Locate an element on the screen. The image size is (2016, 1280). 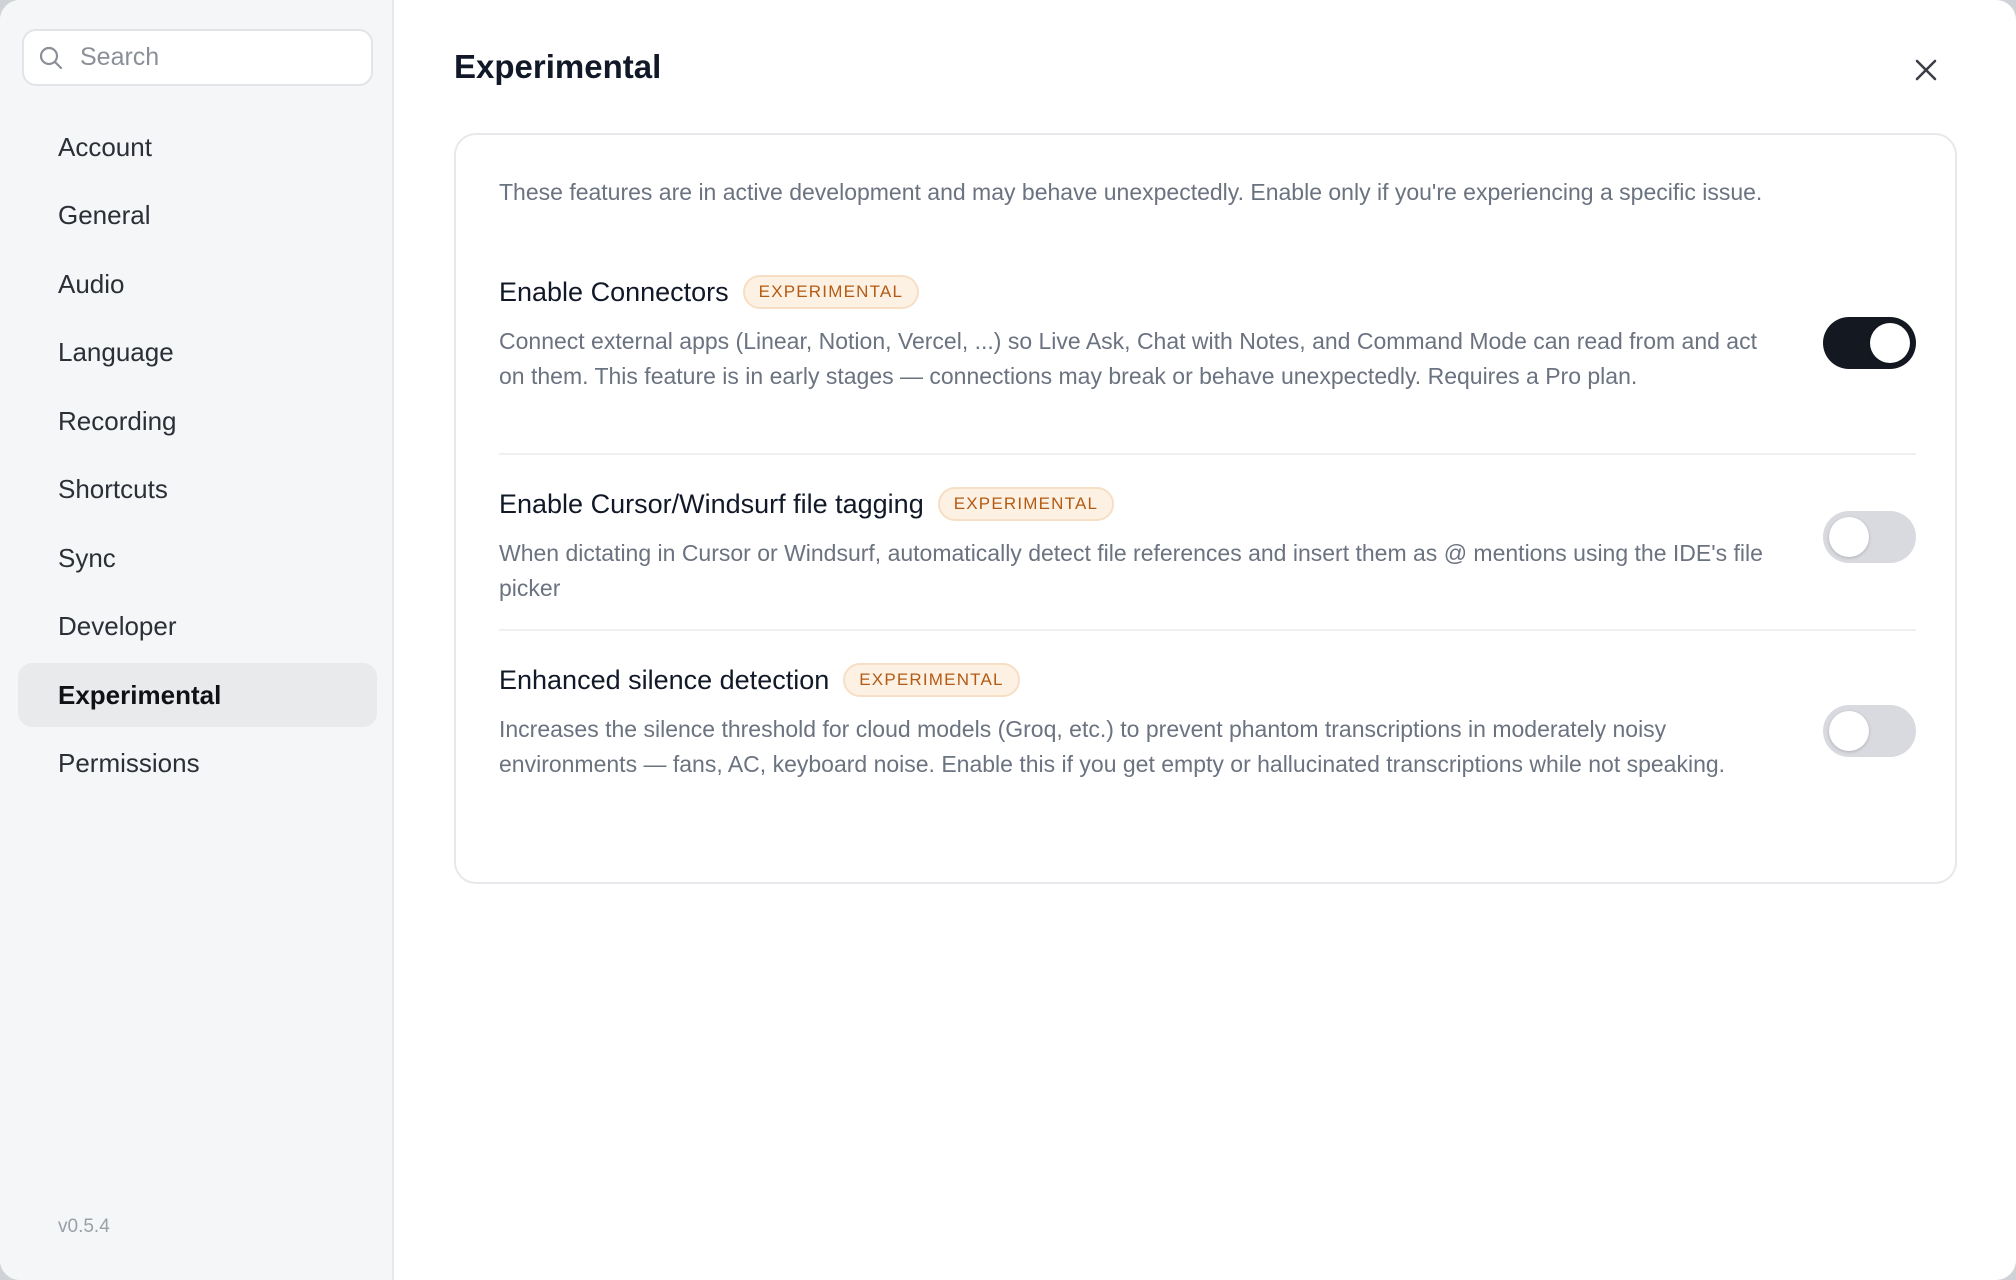
sidebar-item-recording: Recording is located at coordinates (197, 421).